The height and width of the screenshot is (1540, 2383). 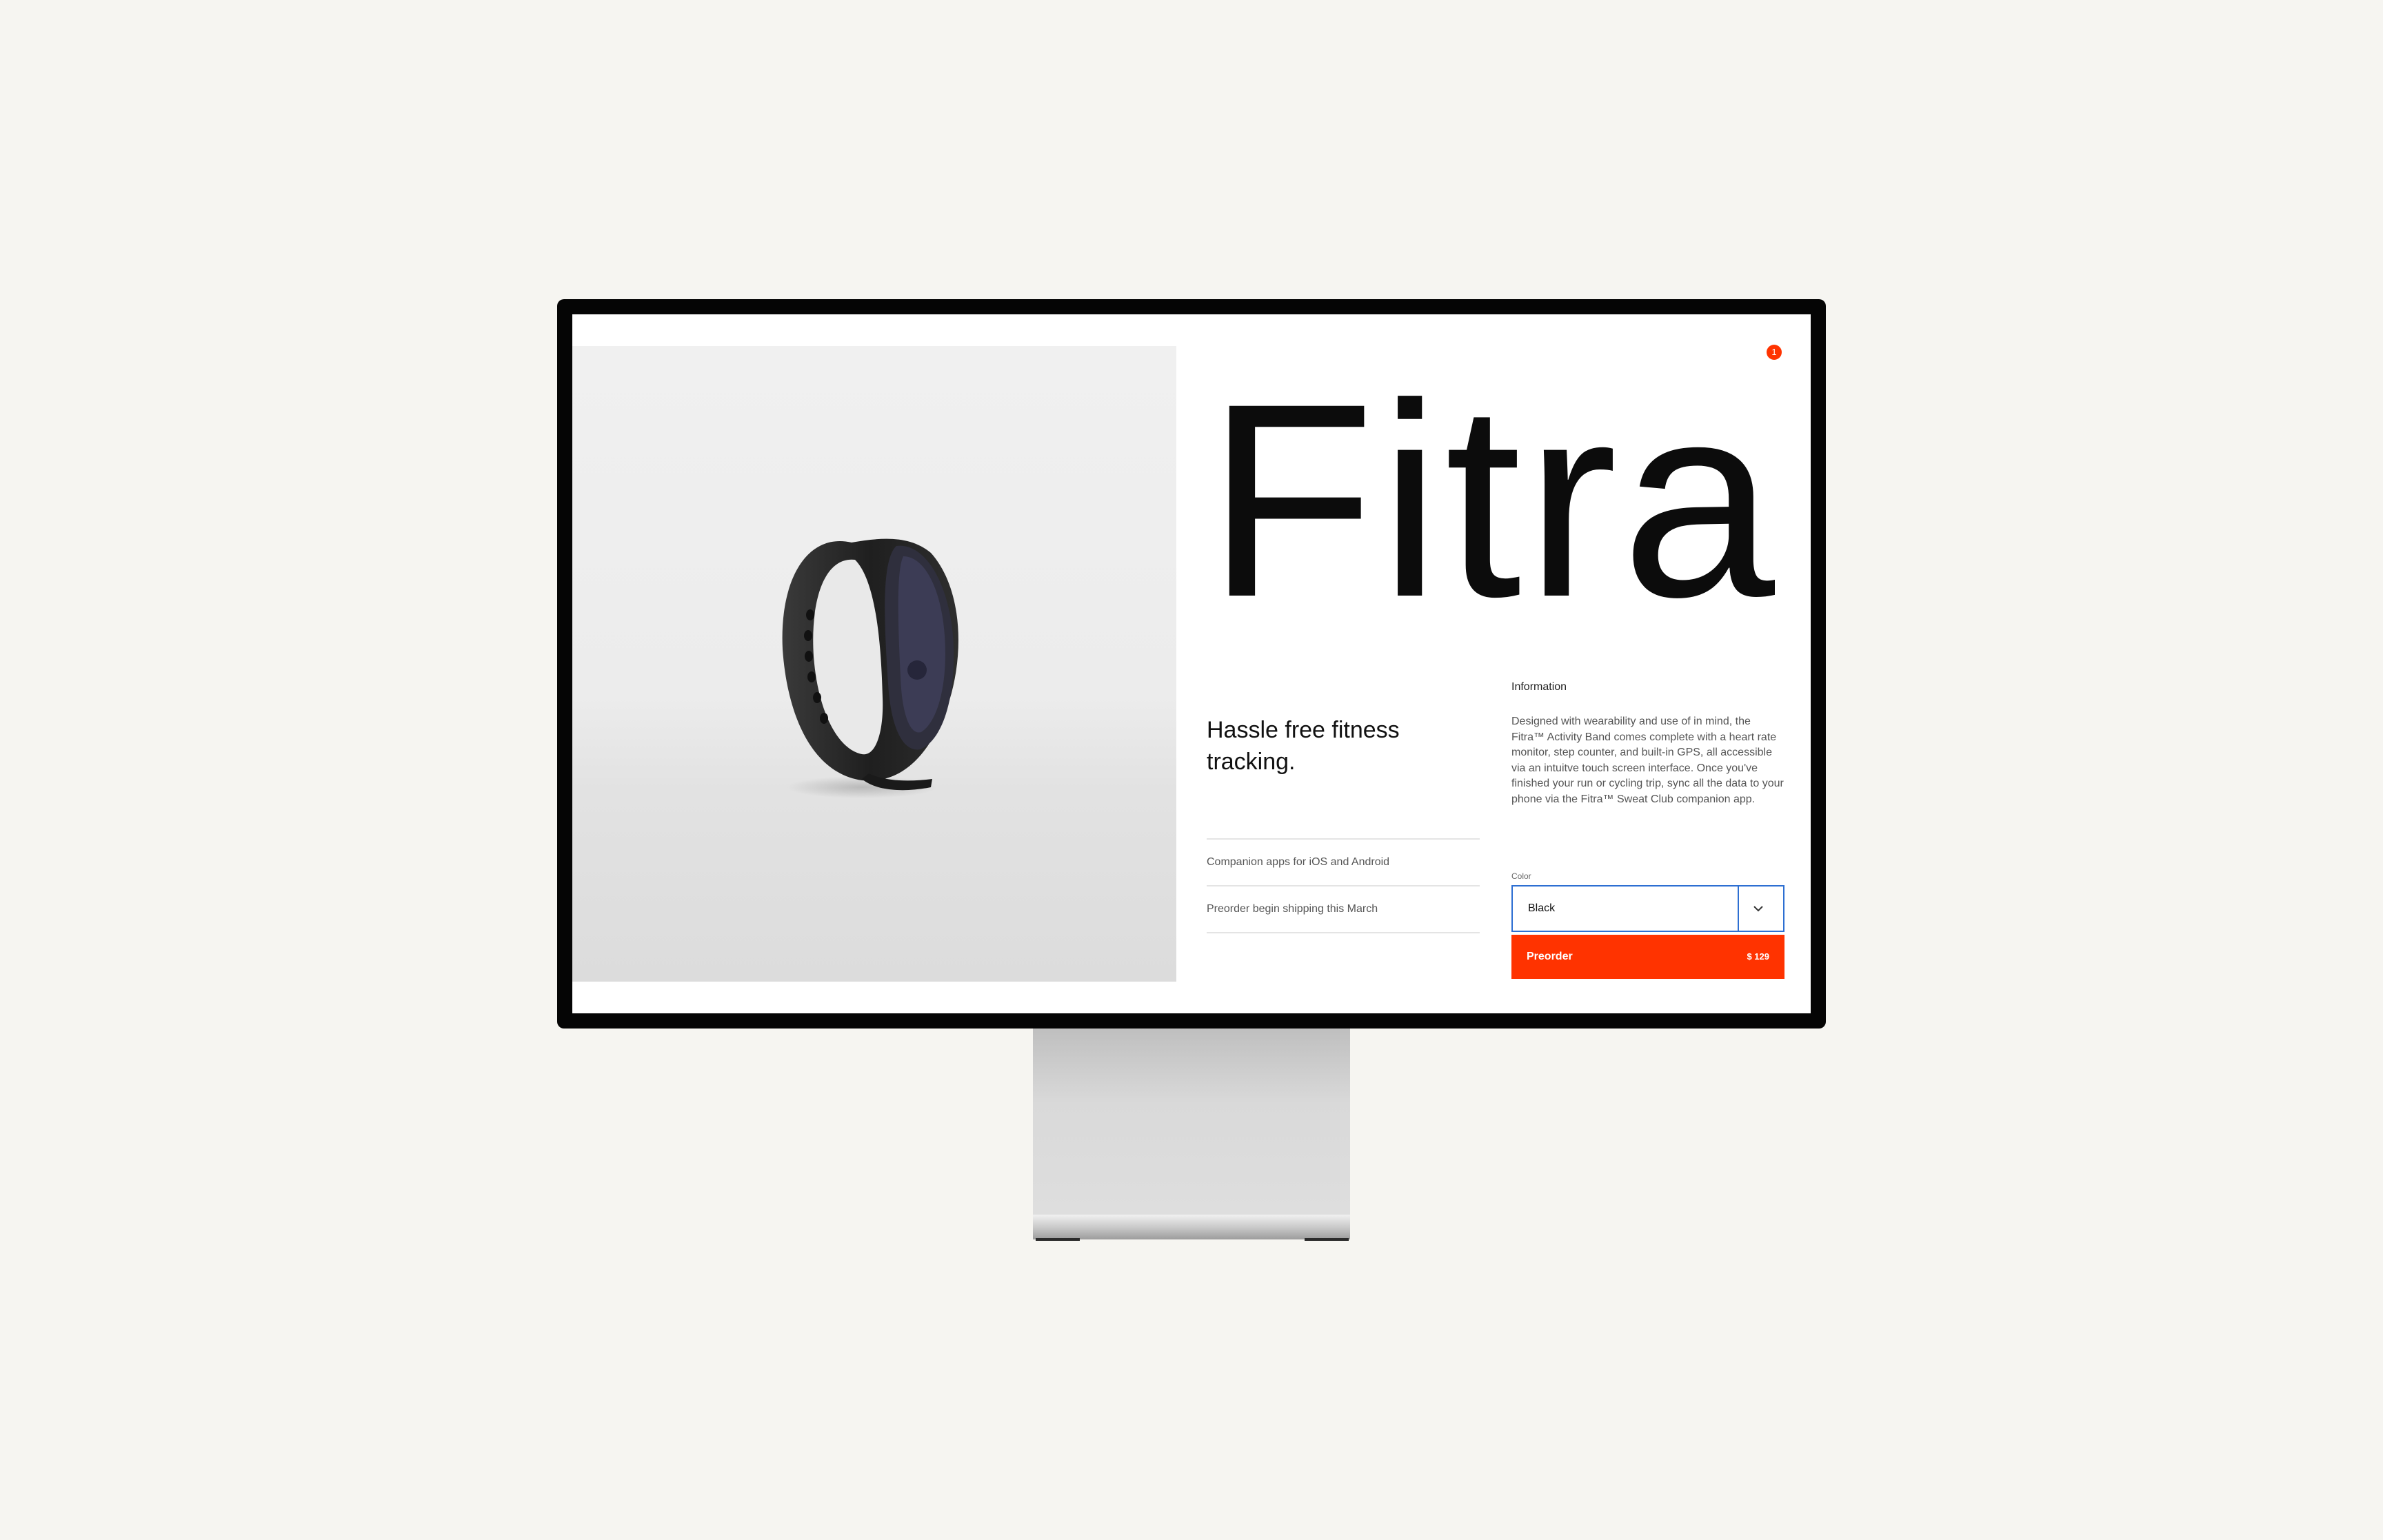 What do you see at coordinates (1058, 1240) in the screenshot?
I see `stand-foot-left` at bounding box center [1058, 1240].